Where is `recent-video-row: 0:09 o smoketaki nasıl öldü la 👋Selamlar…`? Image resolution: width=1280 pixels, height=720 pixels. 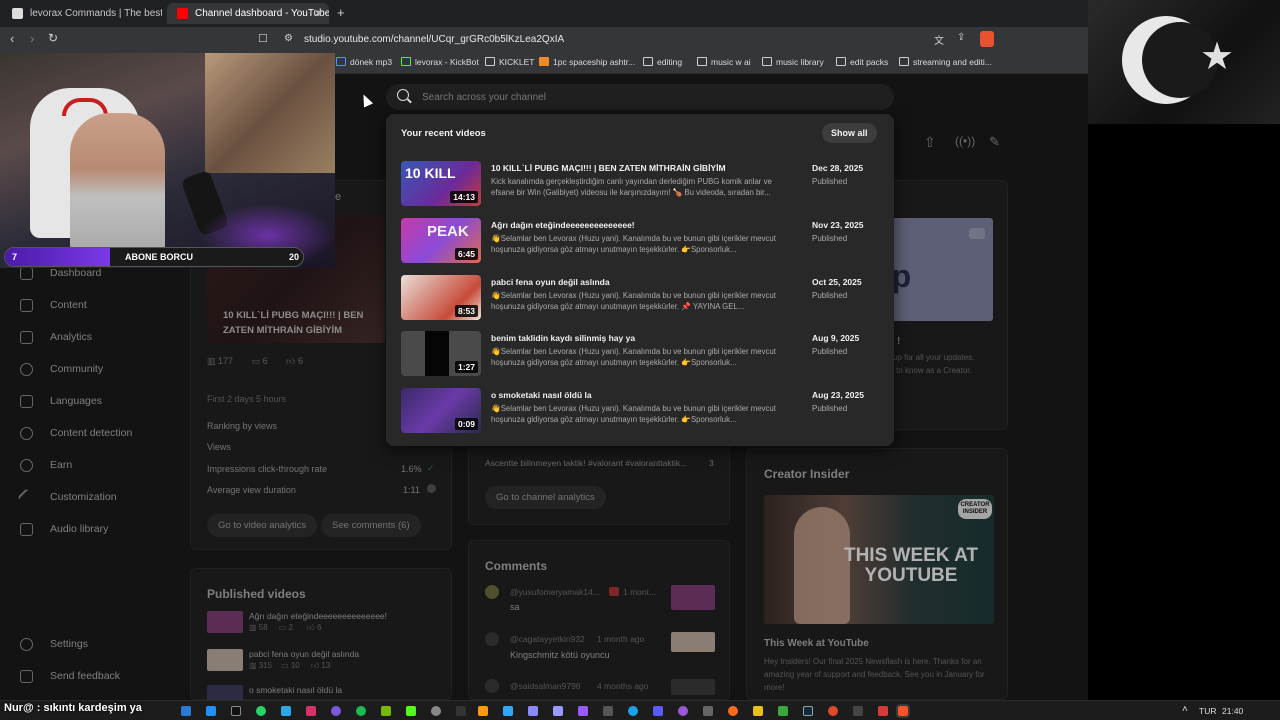
recent-video-row: 0:09 o smoketaki nasıl öldü la 👋Selamlar… is located at coordinates (640, 411).